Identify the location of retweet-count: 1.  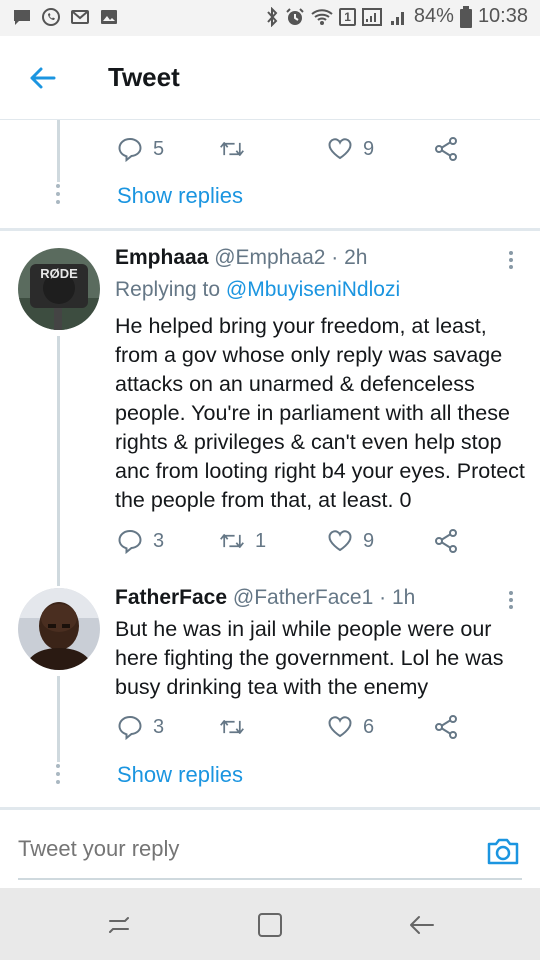
(261, 540).